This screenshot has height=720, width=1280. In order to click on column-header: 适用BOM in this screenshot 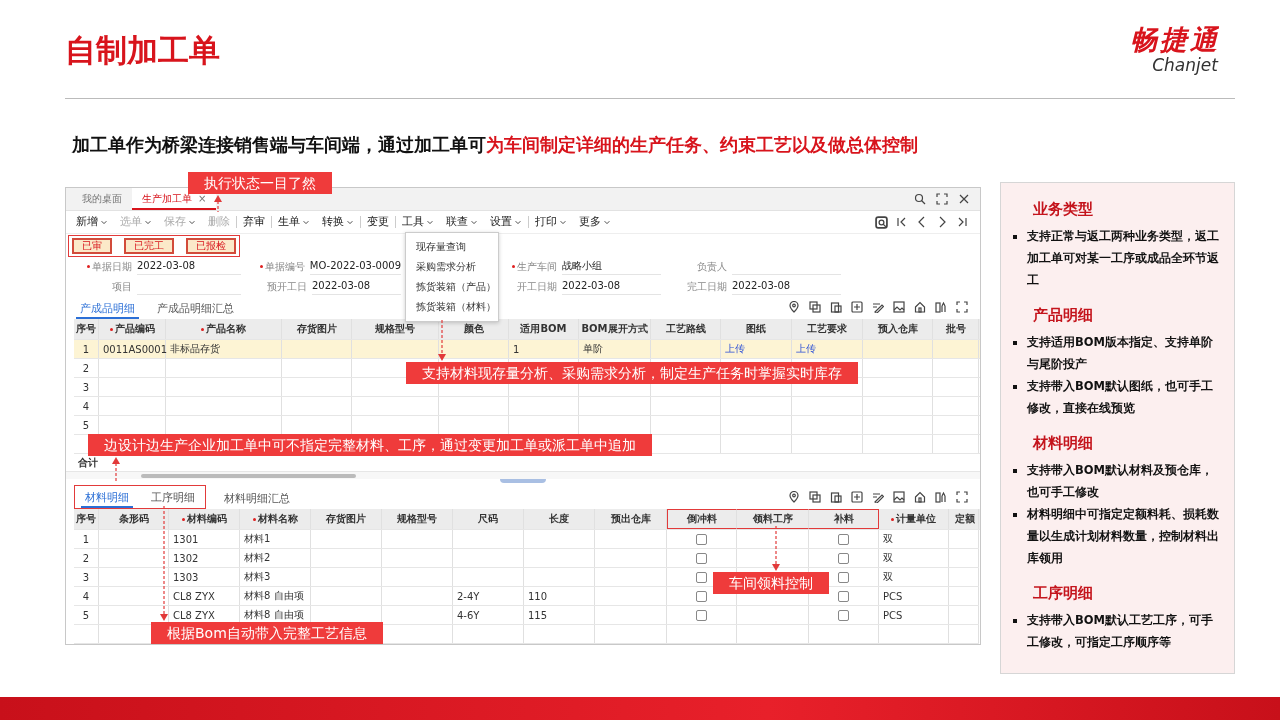, I will do `click(544, 329)`.